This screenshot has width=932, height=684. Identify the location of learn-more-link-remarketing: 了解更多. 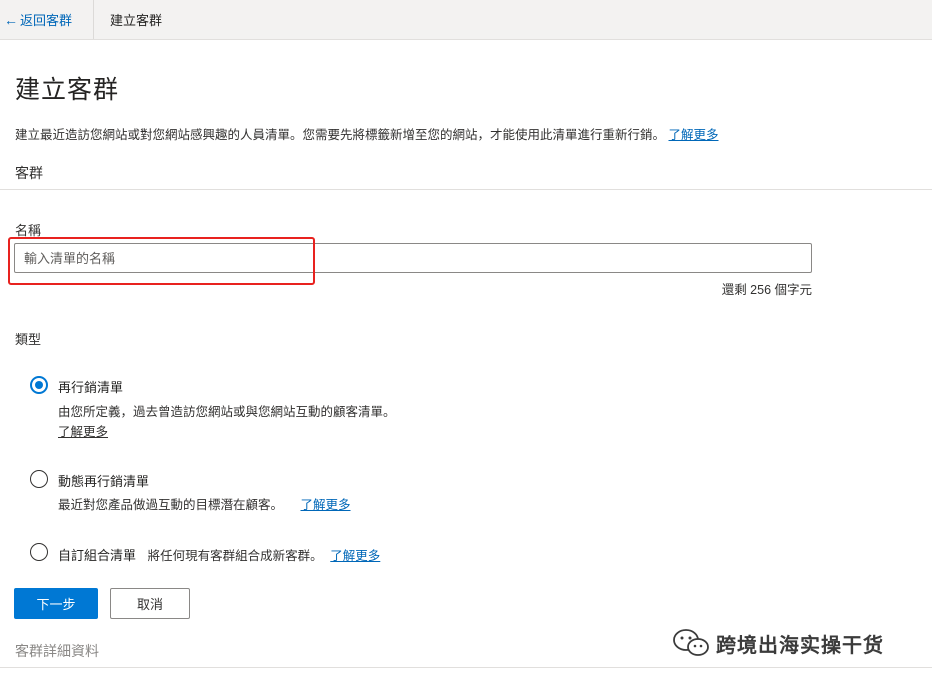
(83, 430).